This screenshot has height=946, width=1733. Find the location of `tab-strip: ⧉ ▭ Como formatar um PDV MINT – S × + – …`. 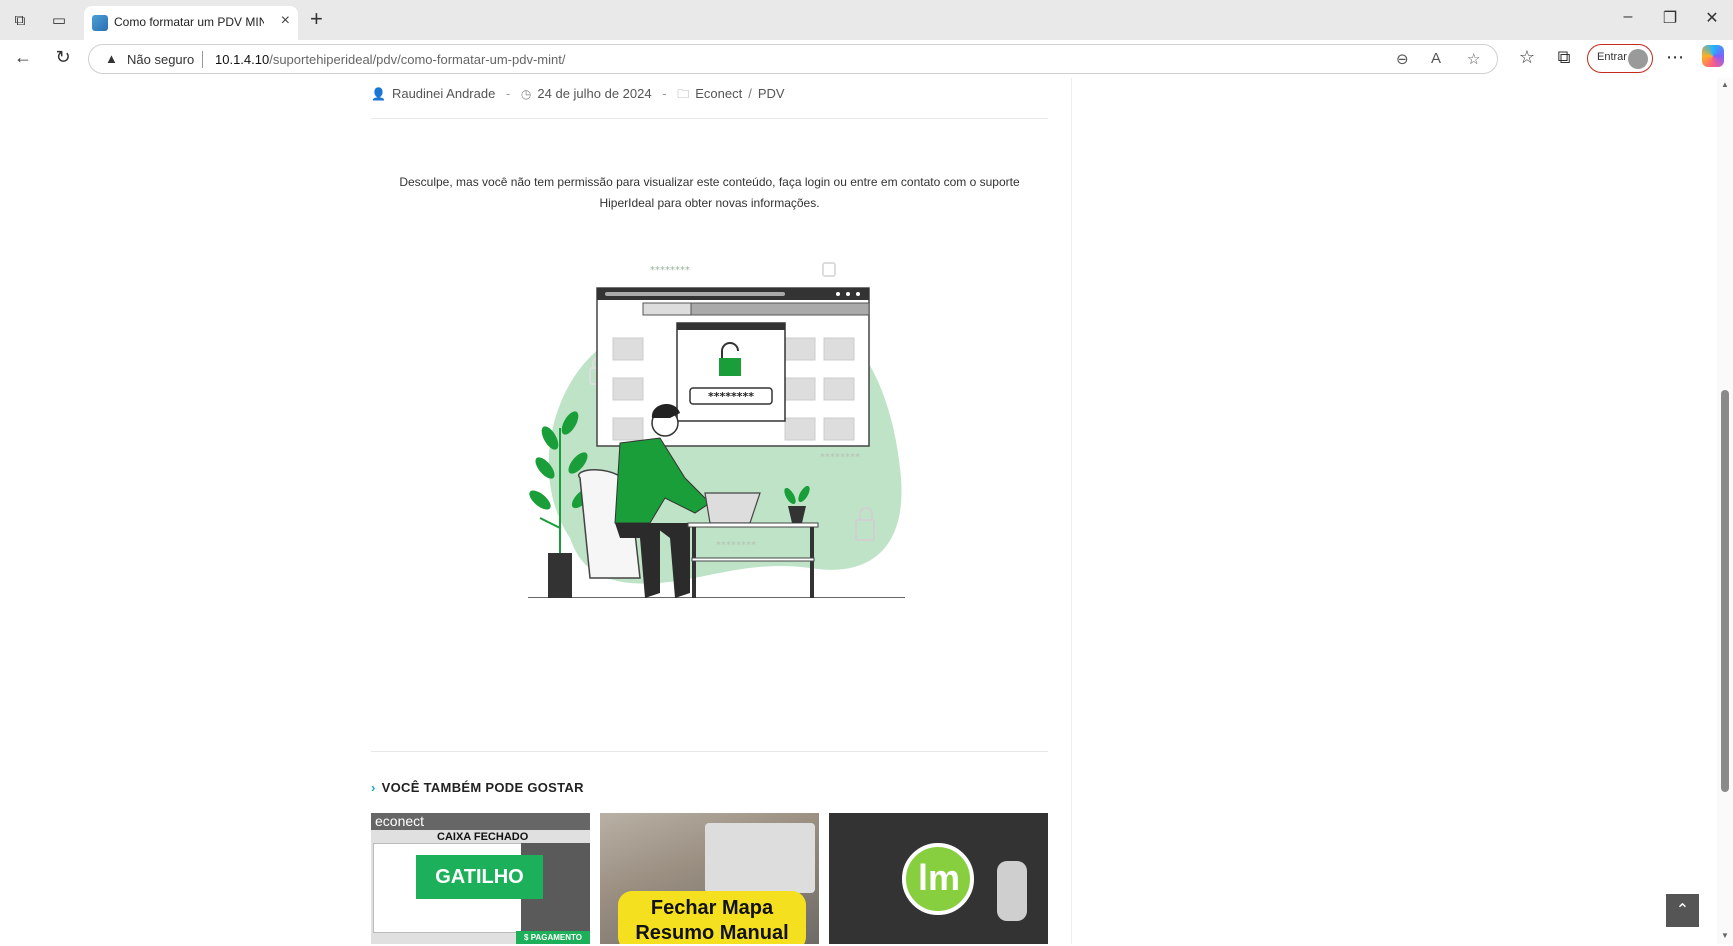

tab-strip: ⧉ ▭ Como formatar um PDV MINT – S × + – … is located at coordinates (866, 20).